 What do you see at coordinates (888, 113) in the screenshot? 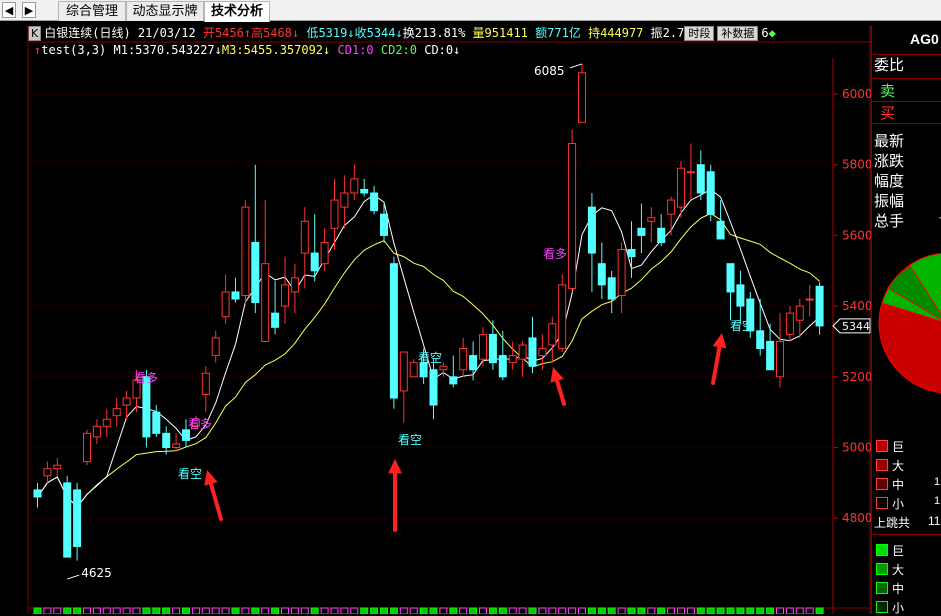
I see `buy-label: 买` at bounding box center [888, 113].